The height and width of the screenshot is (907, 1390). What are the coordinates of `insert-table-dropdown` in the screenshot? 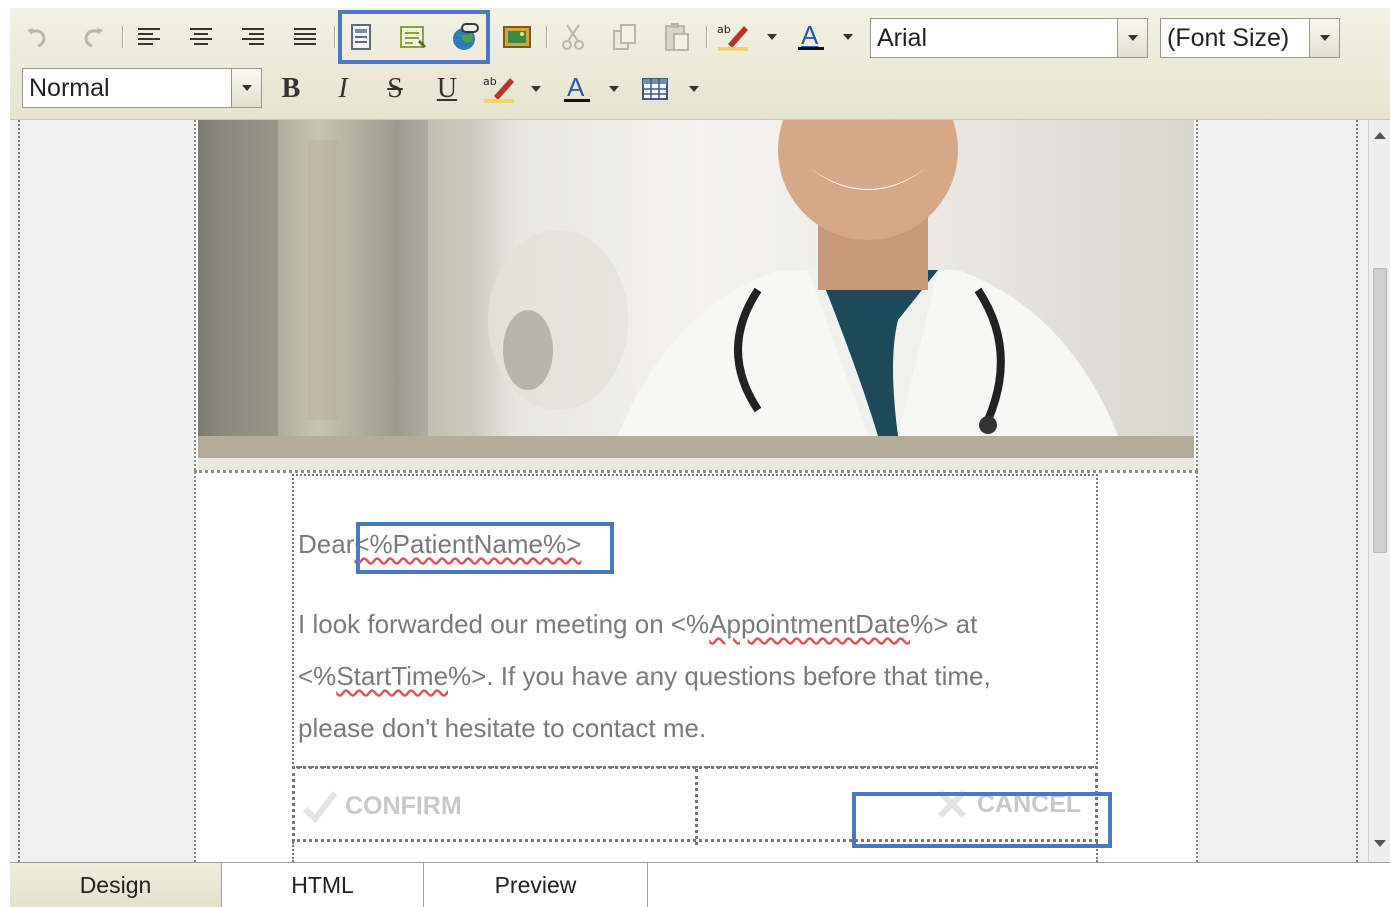 It's located at (694, 89).